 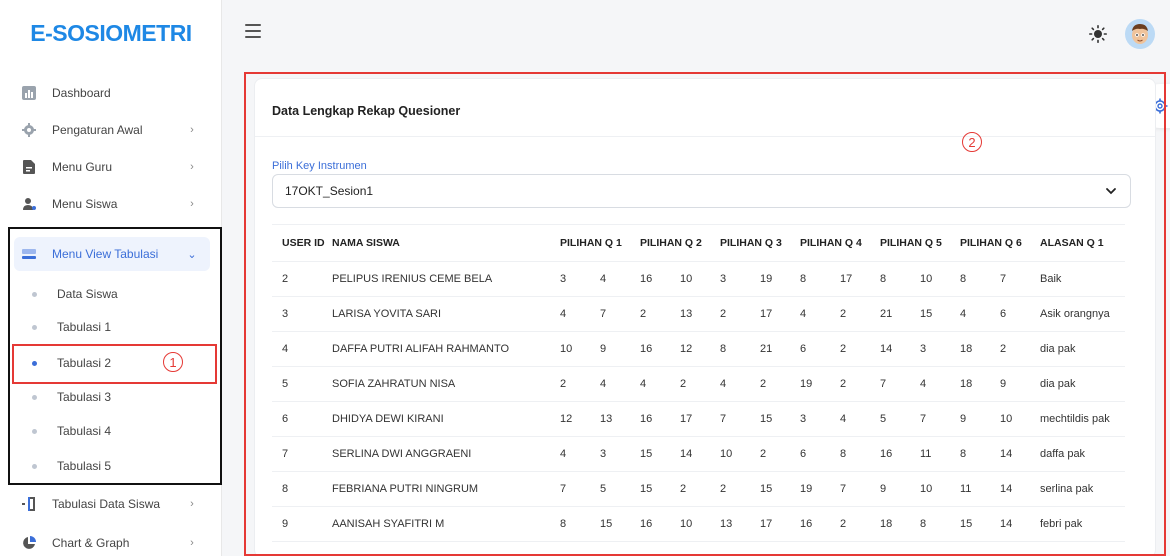 I want to click on sidebar-item-tabulasi-data-siswa: Tabulasi Data Siswa ›, so click(x=112, y=504).